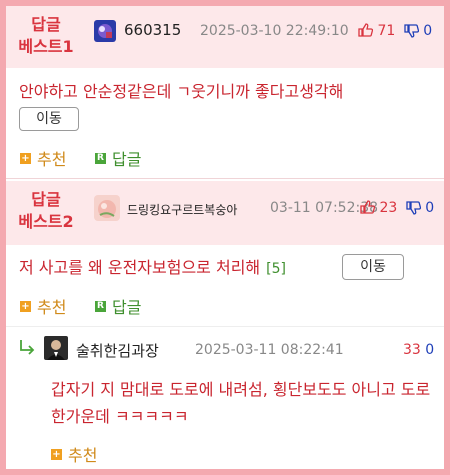  What do you see at coordinates (117, 350) in the screenshot?
I see `nickname: 술취한김과장` at bounding box center [117, 350].